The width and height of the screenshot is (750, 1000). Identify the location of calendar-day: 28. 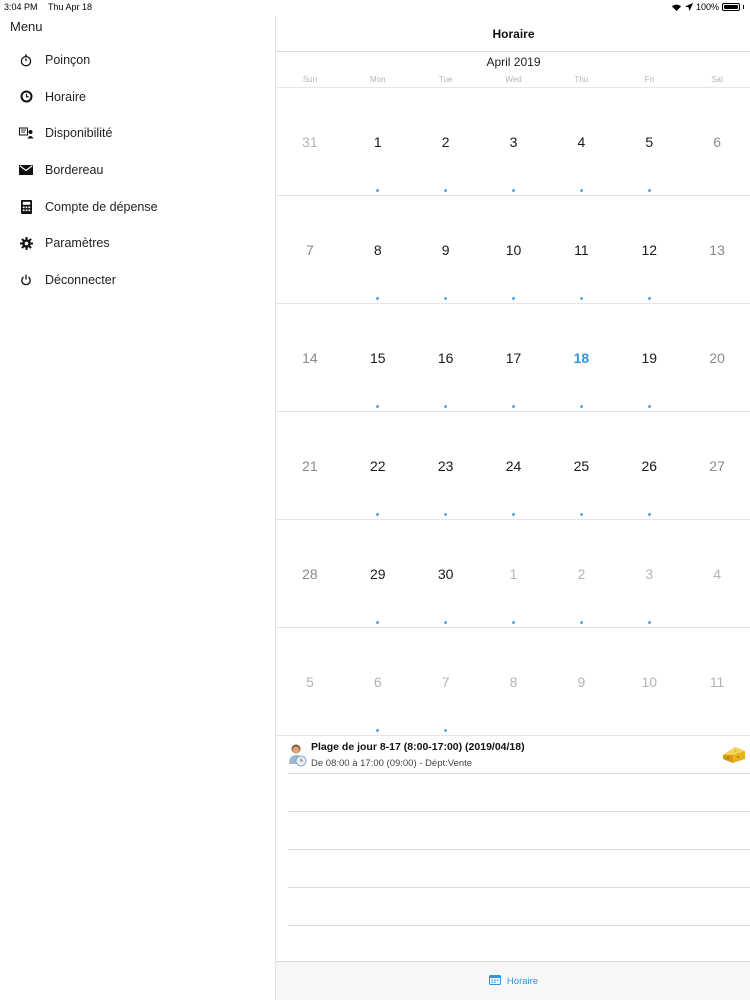
(310, 573).